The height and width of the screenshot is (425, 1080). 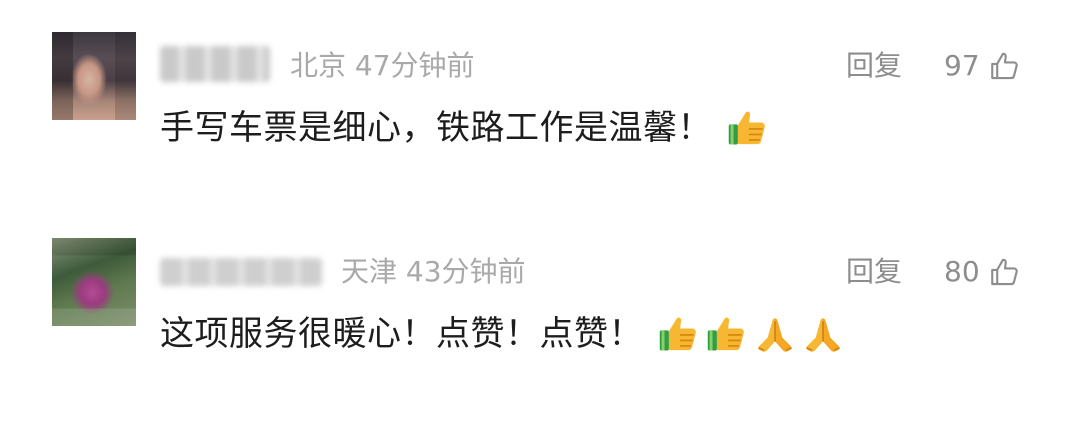 What do you see at coordinates (369, 271) in the screenshot?
I see `location-label: 天津` at bounding box center [369, 271].